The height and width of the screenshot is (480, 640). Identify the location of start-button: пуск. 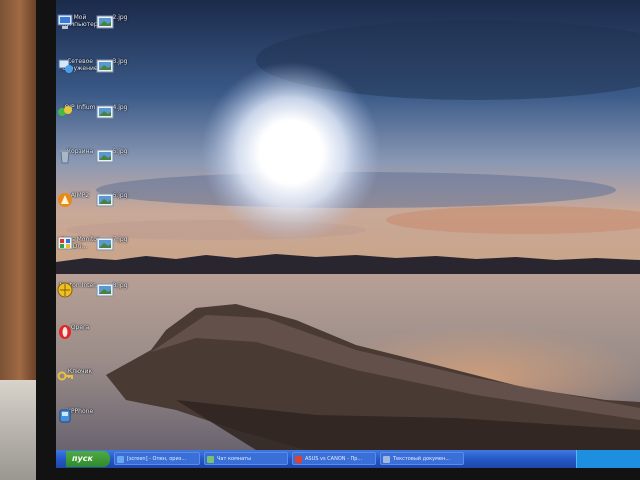
(88, 459).